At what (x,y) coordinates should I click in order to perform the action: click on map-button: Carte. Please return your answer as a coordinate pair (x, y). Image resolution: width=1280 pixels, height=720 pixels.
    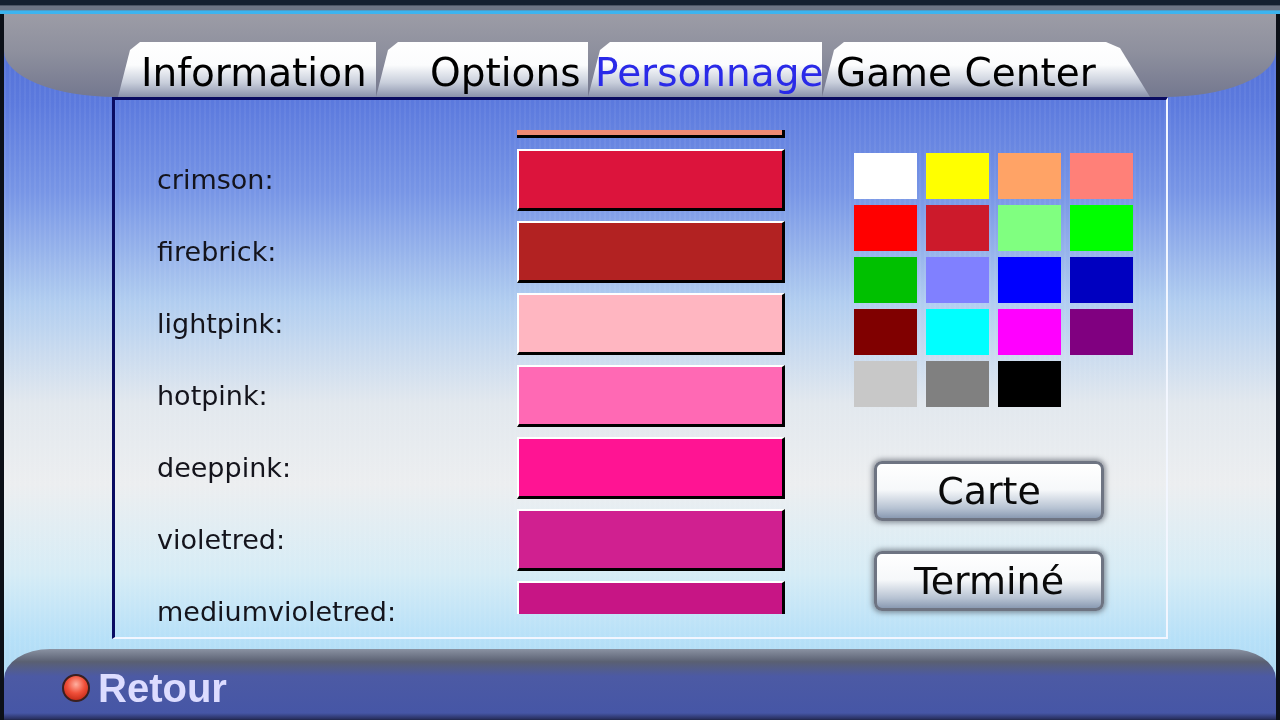
    Looking at the image, I should click on (989, 491).